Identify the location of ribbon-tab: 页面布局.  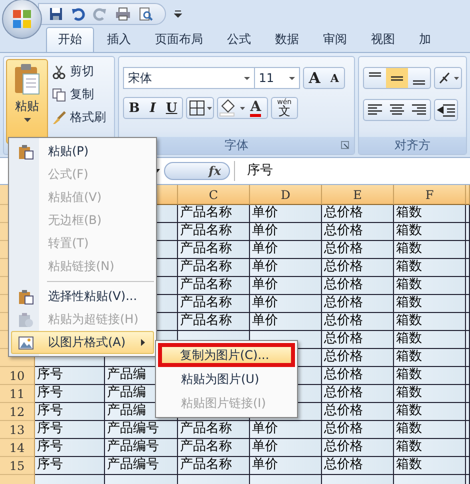
(179, 40).